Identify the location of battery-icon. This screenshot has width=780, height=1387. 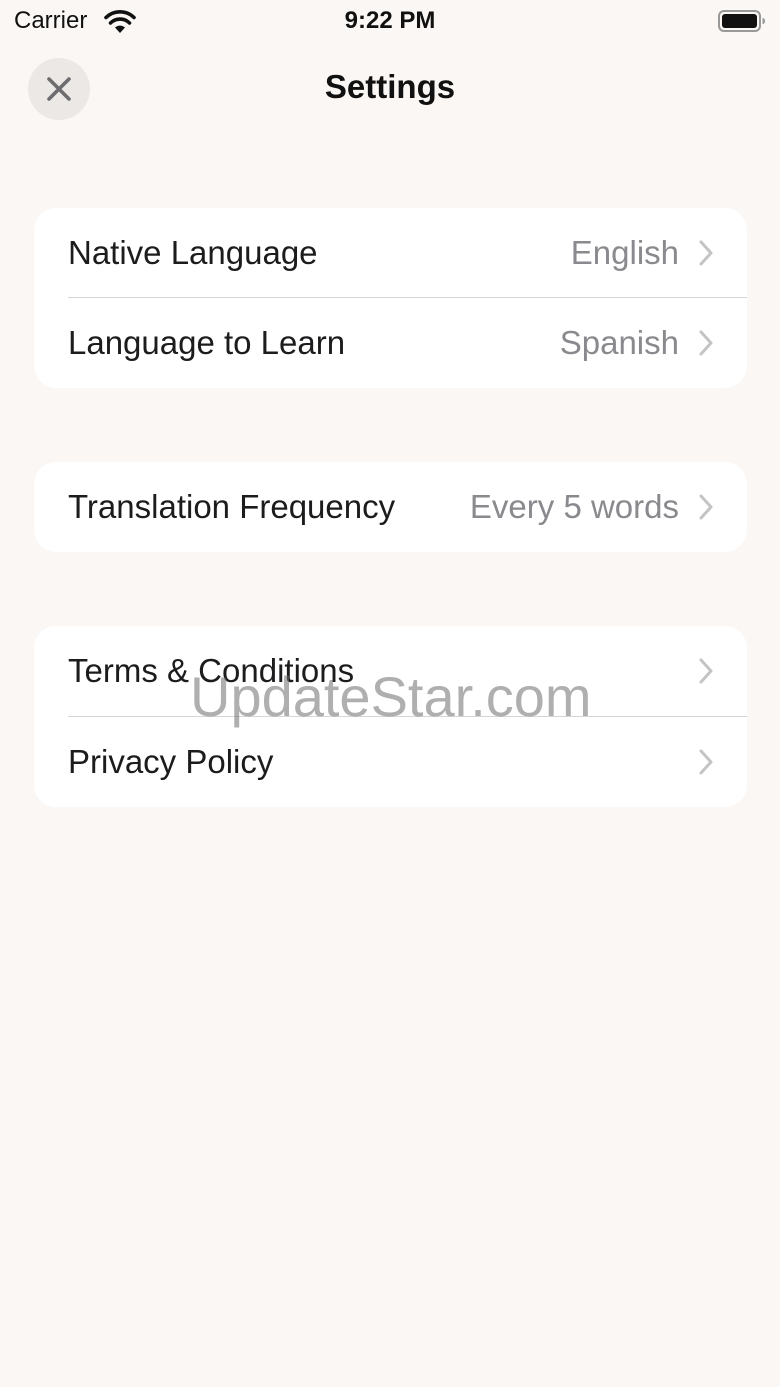
(741, 21).